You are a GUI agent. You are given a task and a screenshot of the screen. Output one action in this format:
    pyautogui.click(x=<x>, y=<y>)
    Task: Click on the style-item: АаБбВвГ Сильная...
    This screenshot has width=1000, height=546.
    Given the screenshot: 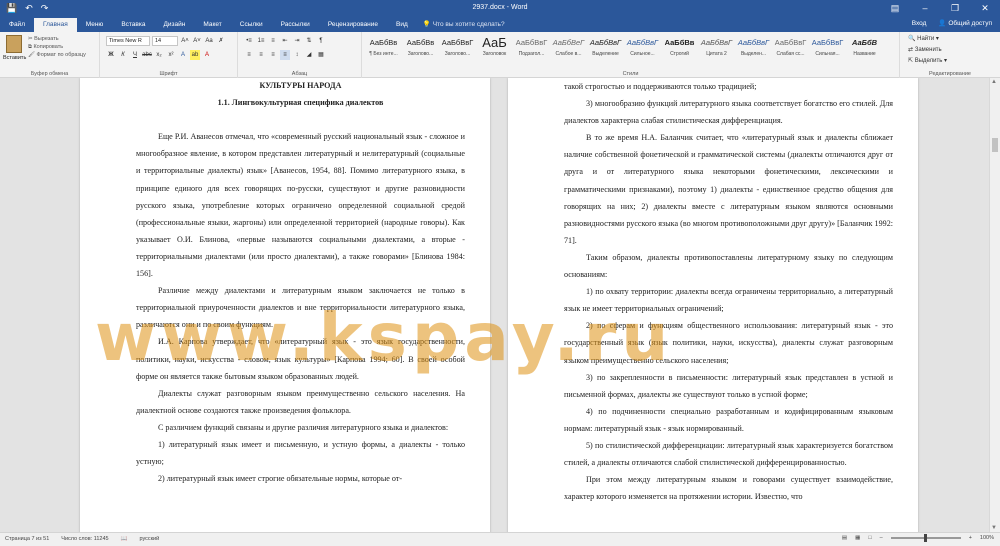 What is the action you would take?
    pyautogui.click(x=827, y=50)
    